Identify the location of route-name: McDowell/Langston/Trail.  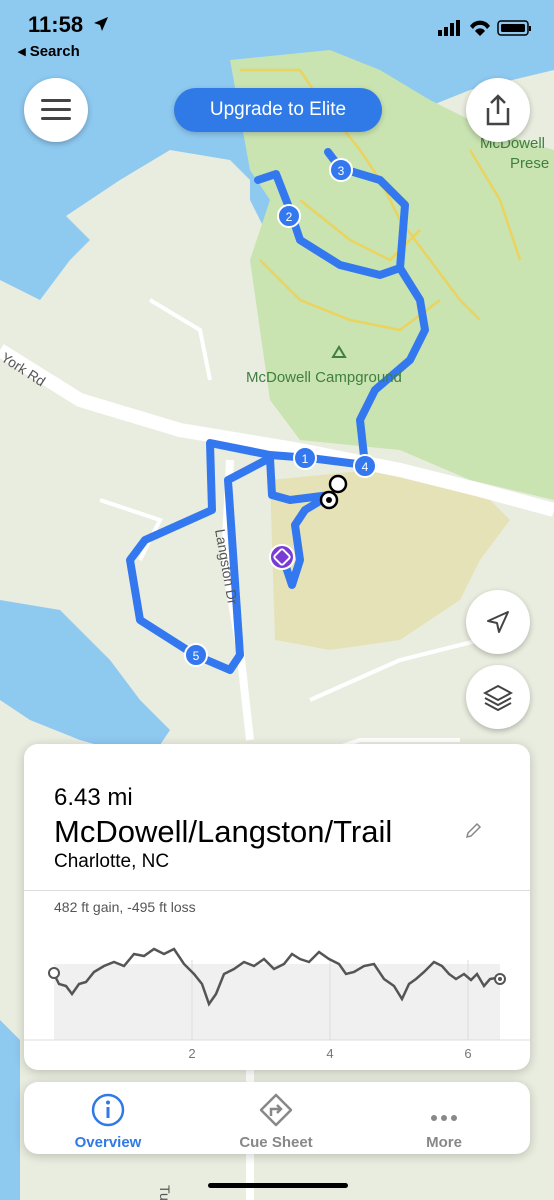
(223, 831).